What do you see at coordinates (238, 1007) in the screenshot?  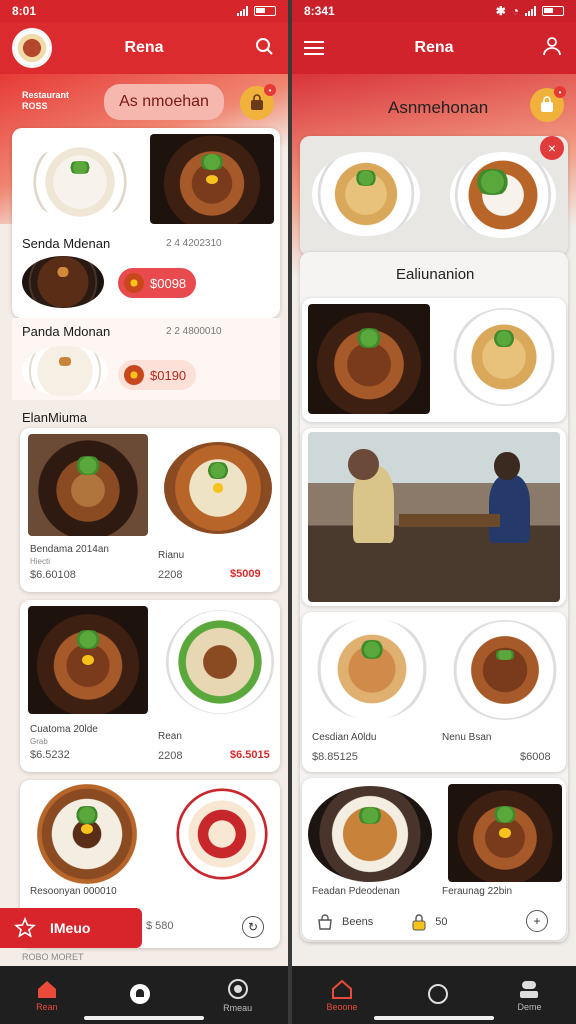 I see `nav-menu-label: Rmeau` at bounding box center [238, 1007].